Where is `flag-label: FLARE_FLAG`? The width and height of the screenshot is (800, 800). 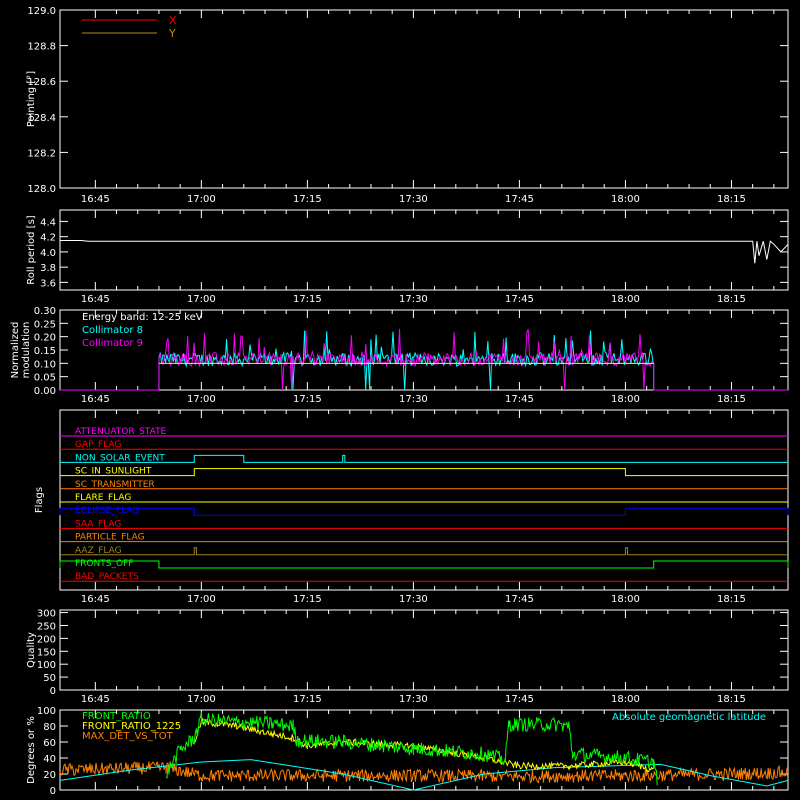
flag-label: FLARE_FLAG is located at coordinates (103, 498).